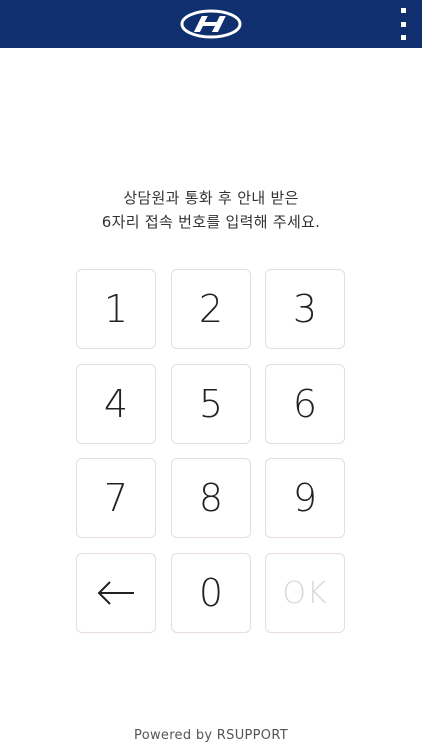 This screenshot has height=750, width=422. Describe the element at coordinates (305, 404) in the screenshot. I see `key-6: 6` at that location.